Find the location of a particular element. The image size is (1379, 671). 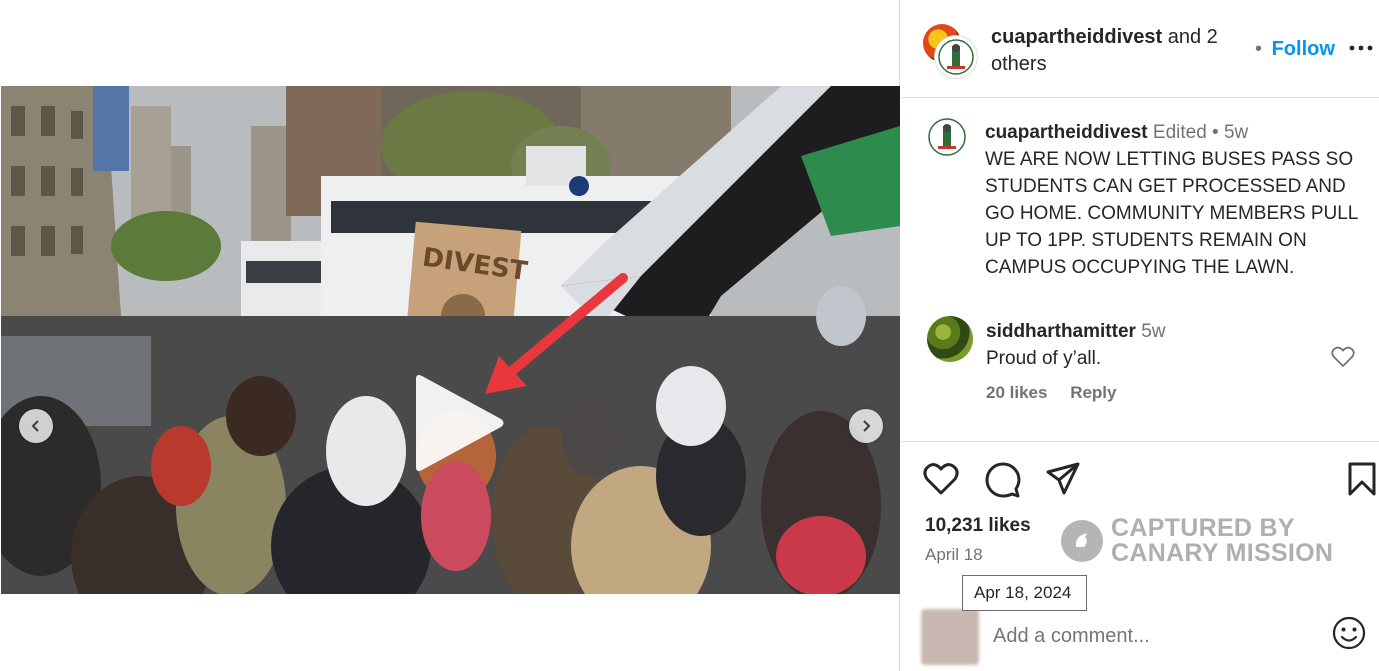

next-slide-button is located at coordinates (866, 426).